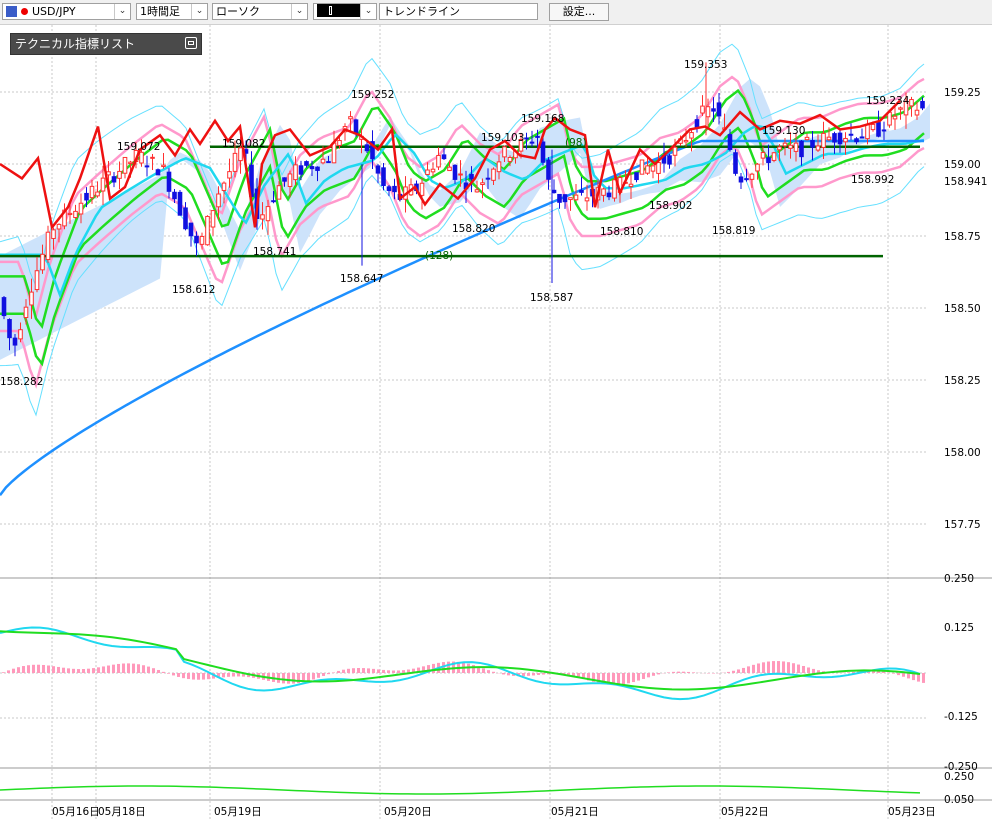 Image resolution: width=992 pixels, height=820 pixels. Describe the element at coordinates (962, 381) in the screenshot. I see `price-tick-label: 158.25` at that location.